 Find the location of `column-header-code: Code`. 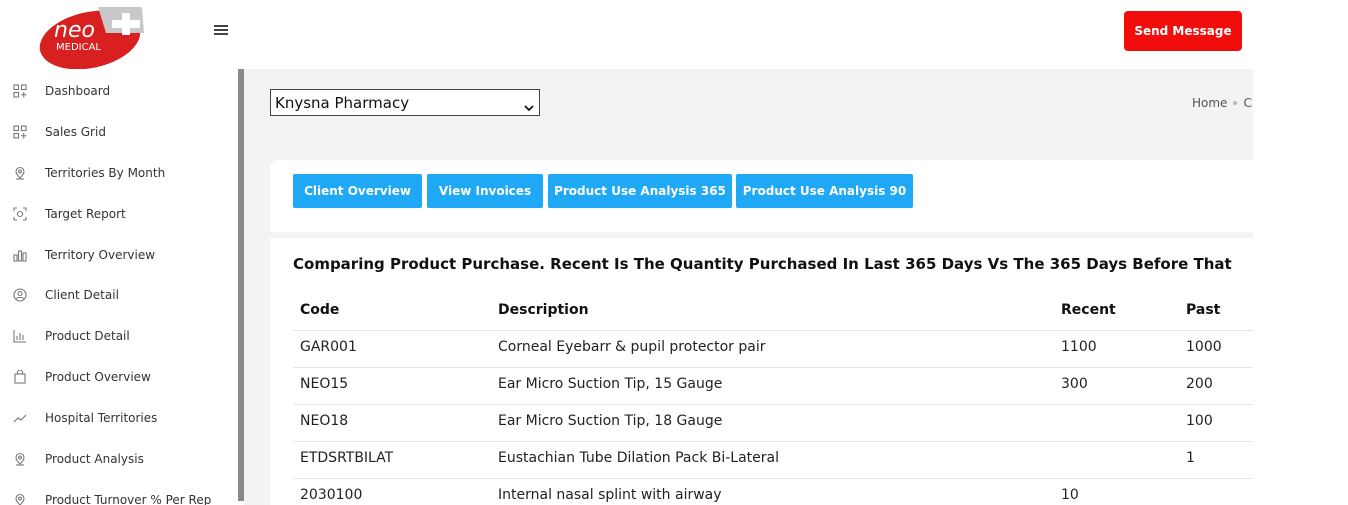

column-header-code: Code is located at coordinates (319, 310).